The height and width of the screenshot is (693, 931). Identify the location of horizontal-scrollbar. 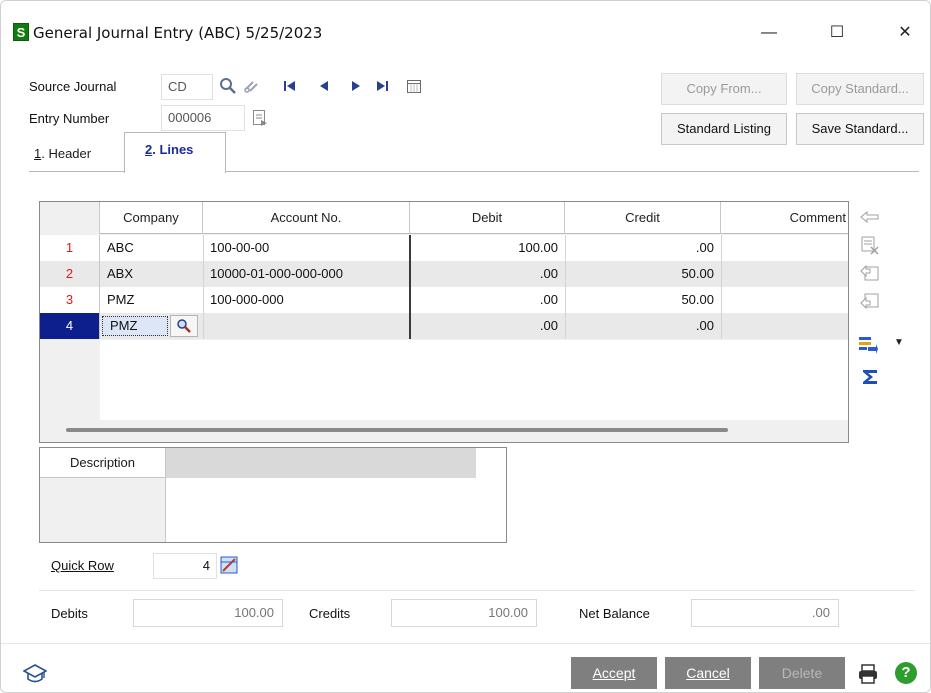
(397, 430).